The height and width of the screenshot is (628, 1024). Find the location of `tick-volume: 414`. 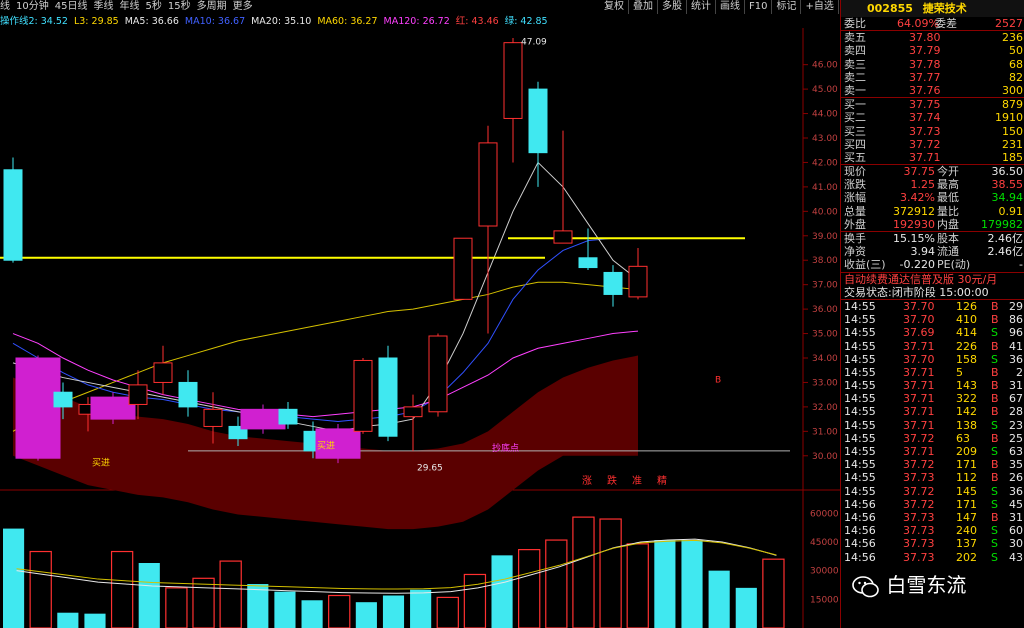

tick-volume: 414 is located at coordinates (966, 333).